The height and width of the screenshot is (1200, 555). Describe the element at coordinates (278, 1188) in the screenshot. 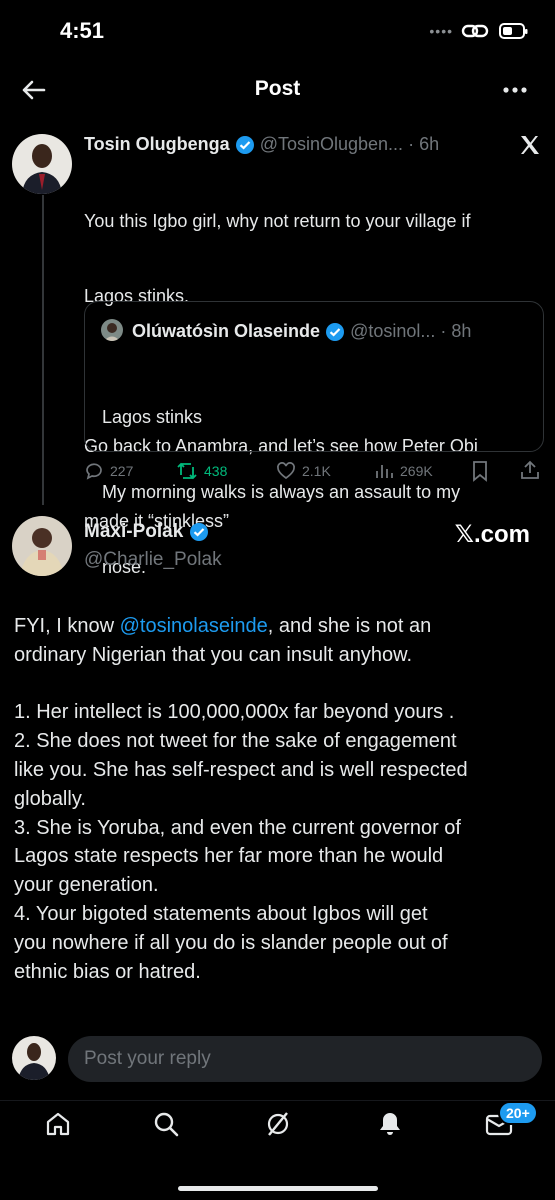

I see `home-indicator` at that location.